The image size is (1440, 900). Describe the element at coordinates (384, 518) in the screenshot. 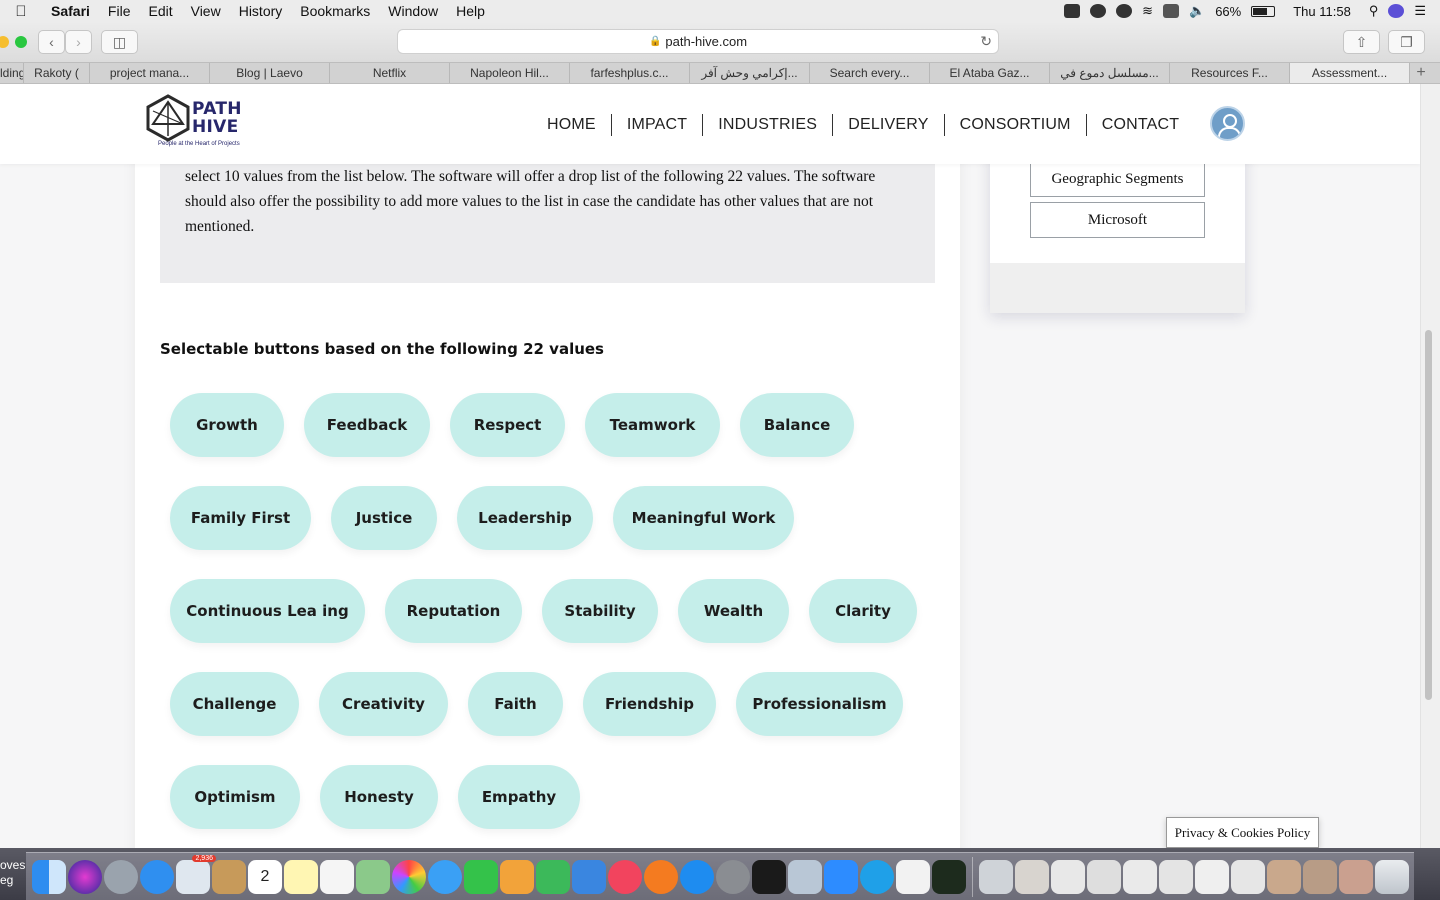

I see `value-chip: Justice` at that location.